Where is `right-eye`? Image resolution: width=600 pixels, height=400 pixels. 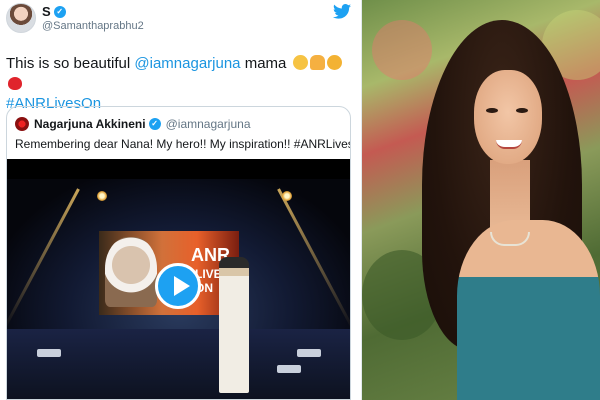 right-eye is located at coordinates (522, 110).